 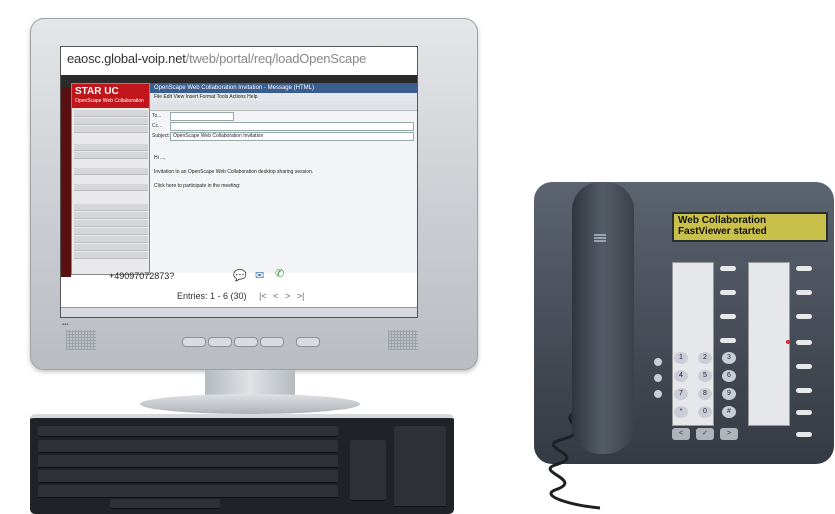 What do you see at coordinates (239, 312) in the screenshot?
I see `taskbar` at bounding box center [239, 312].